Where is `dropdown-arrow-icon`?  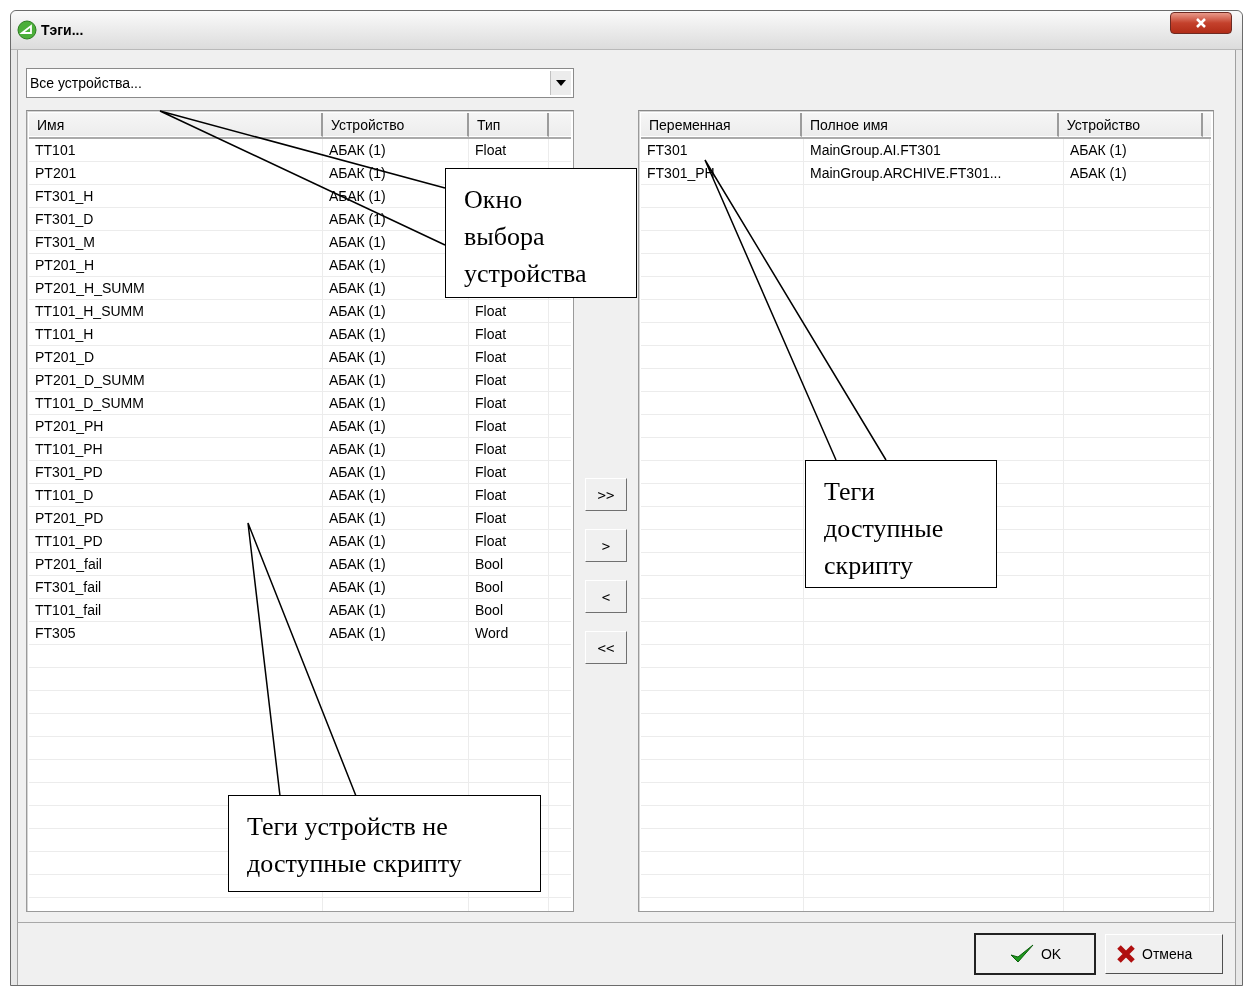
dropdown-arrow-icon is located at coordinates (561, 83).